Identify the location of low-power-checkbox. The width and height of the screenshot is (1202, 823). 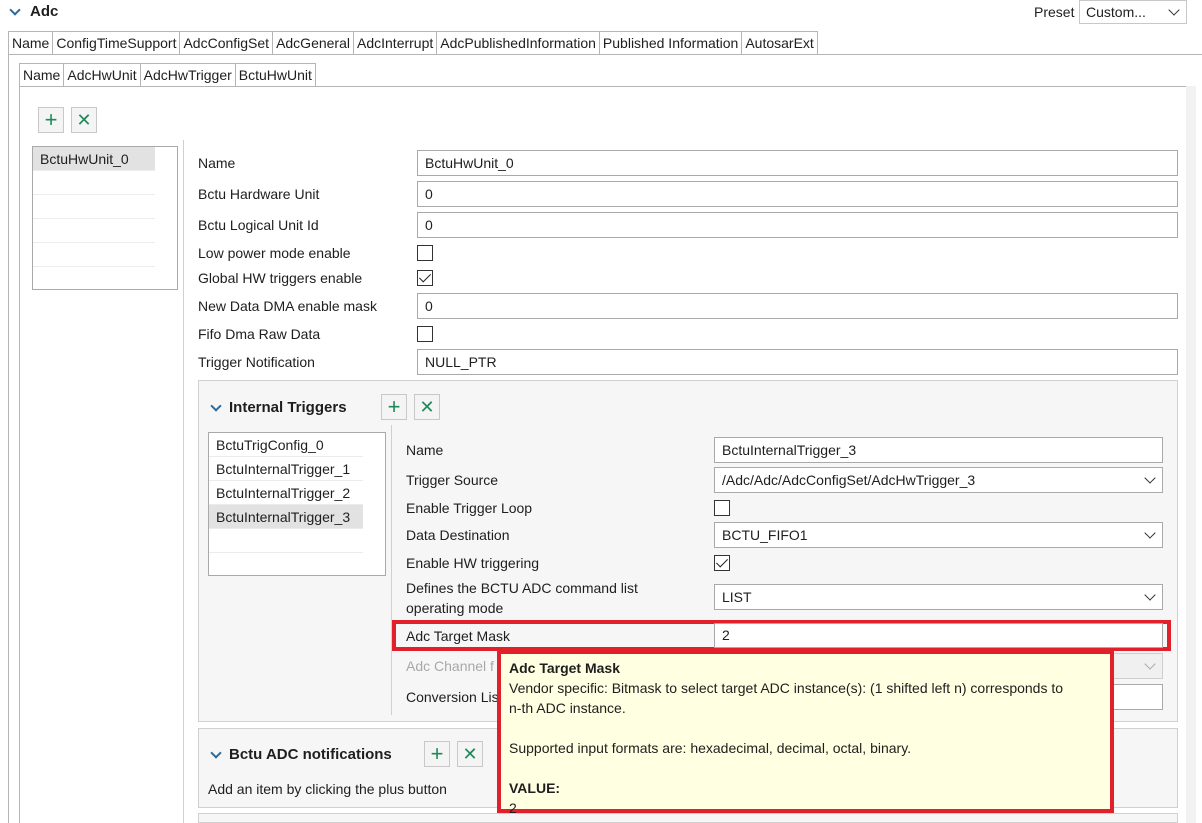
(425, 253).